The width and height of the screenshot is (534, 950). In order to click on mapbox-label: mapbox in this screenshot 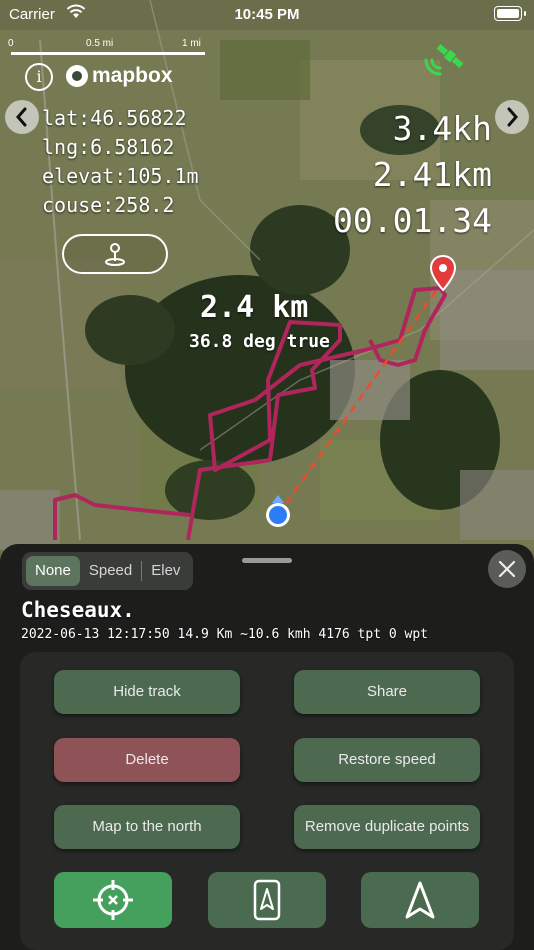, I will do `click(132, 75)`.